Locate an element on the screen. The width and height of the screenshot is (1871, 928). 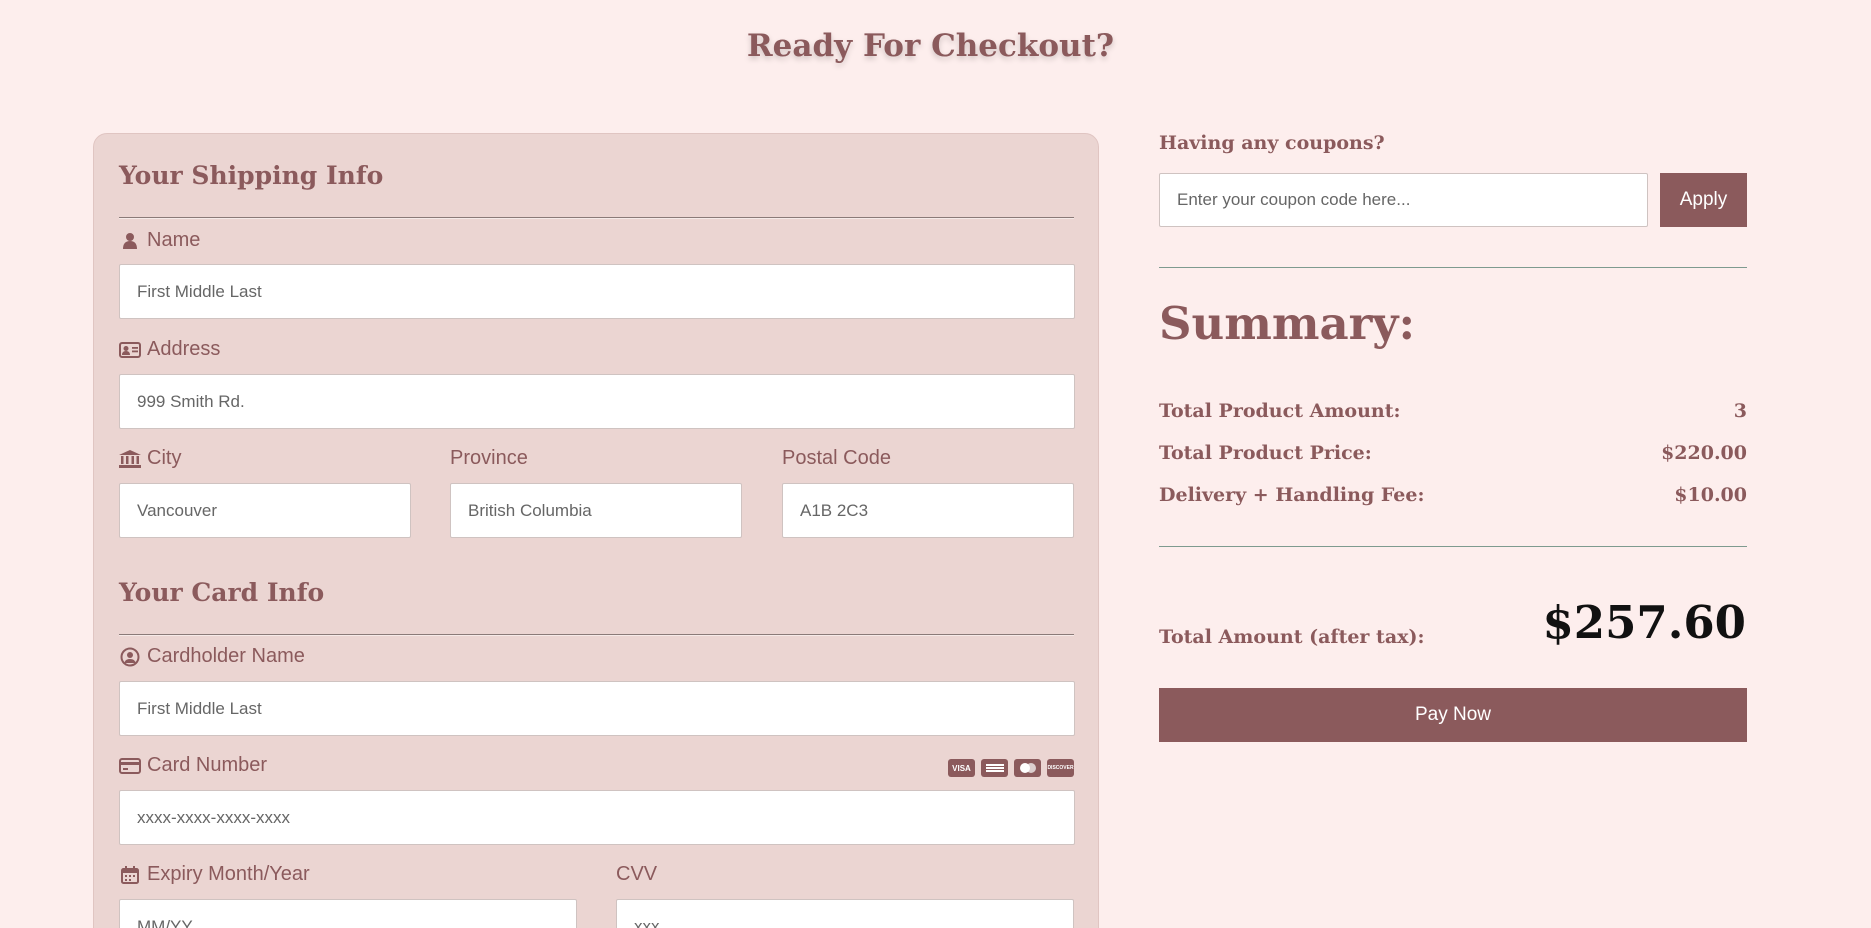
city-label-text: City is located at coordinates (164, 458).